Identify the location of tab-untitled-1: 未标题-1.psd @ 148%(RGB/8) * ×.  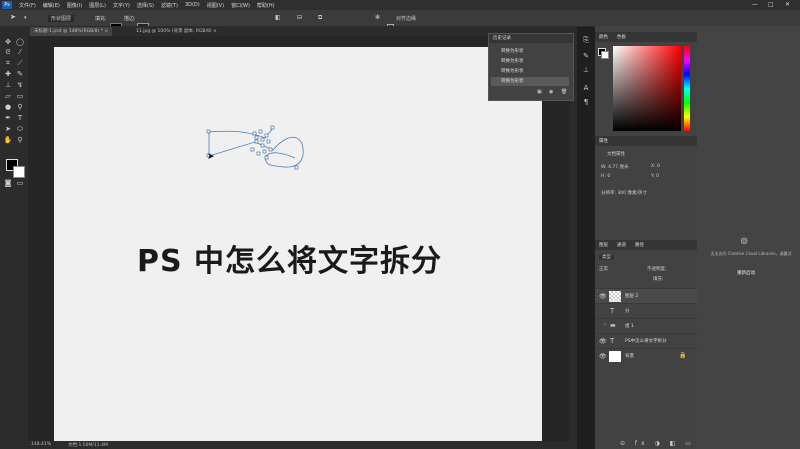
(71, 31).